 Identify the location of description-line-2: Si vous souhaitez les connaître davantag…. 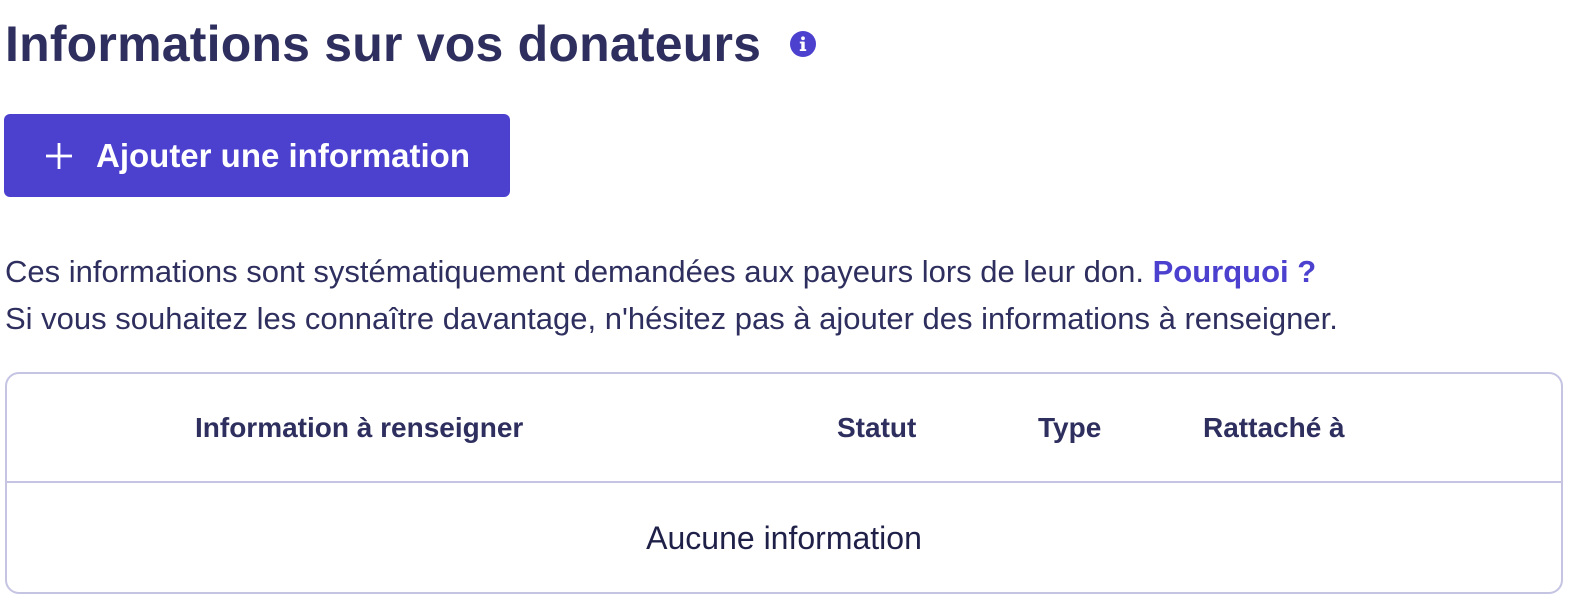
(671, 318).